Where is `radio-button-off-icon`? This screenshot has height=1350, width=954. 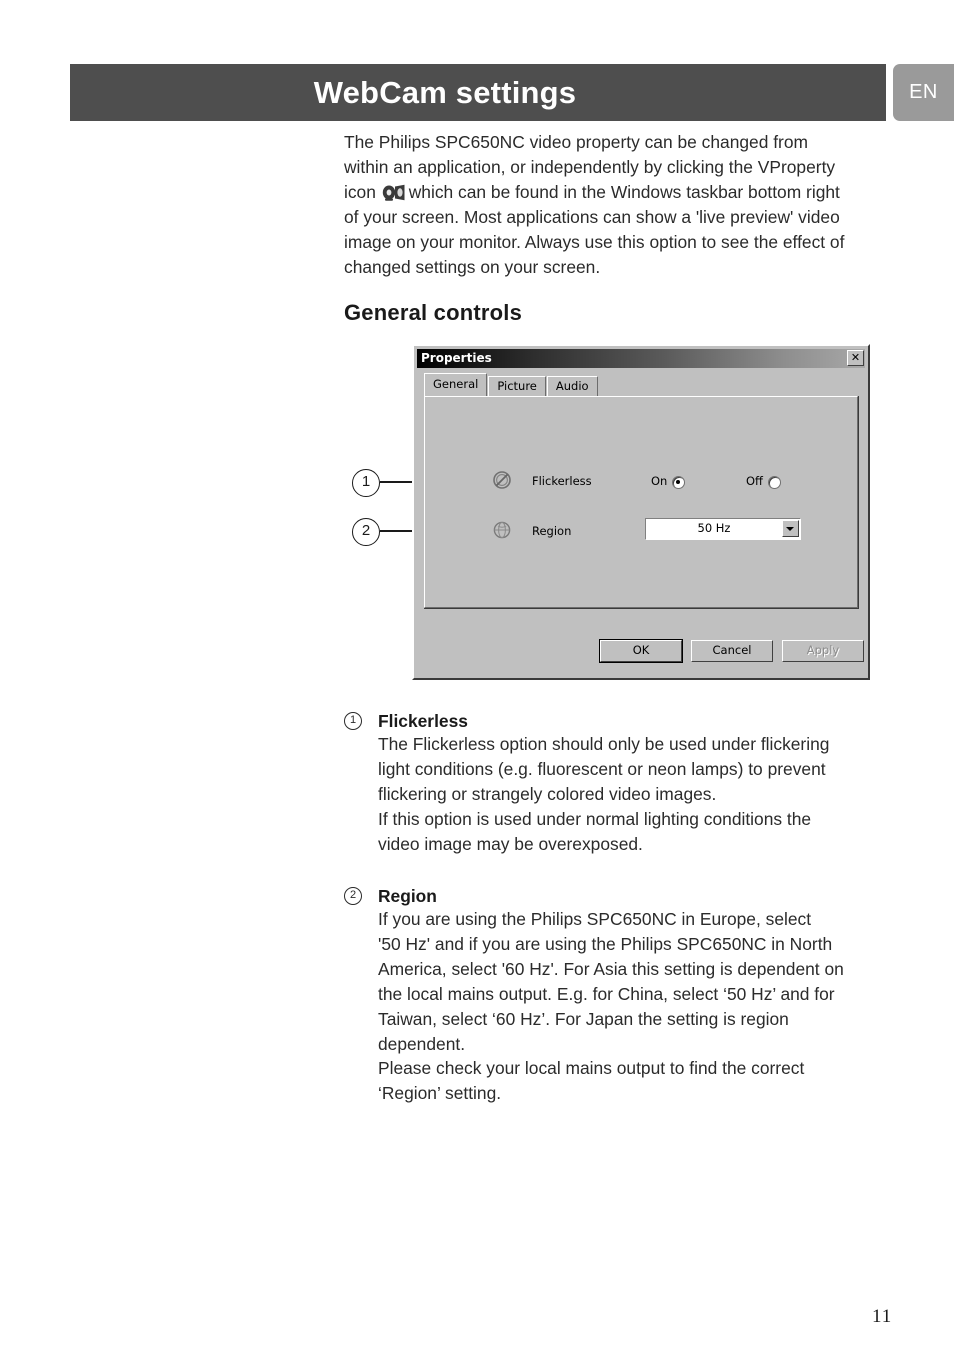
radio-button-off-icon is located at coordinates (774, 482).